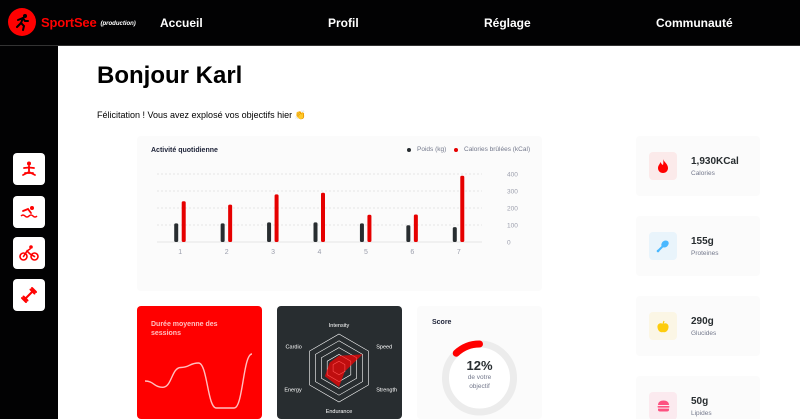  I want to click on radar-axis-label: Energy, so click(293, 391).